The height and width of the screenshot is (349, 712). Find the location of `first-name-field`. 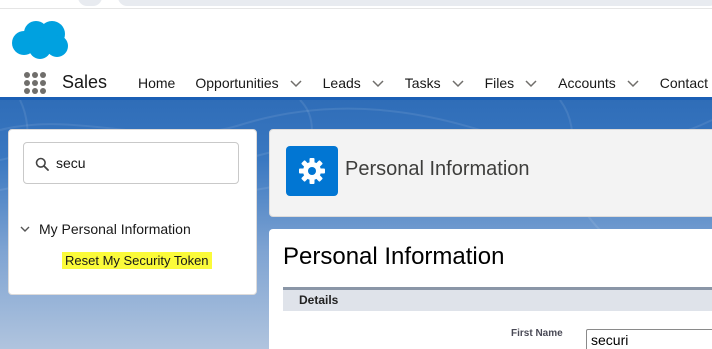

first-name-field is located at coordinates (649, 339).